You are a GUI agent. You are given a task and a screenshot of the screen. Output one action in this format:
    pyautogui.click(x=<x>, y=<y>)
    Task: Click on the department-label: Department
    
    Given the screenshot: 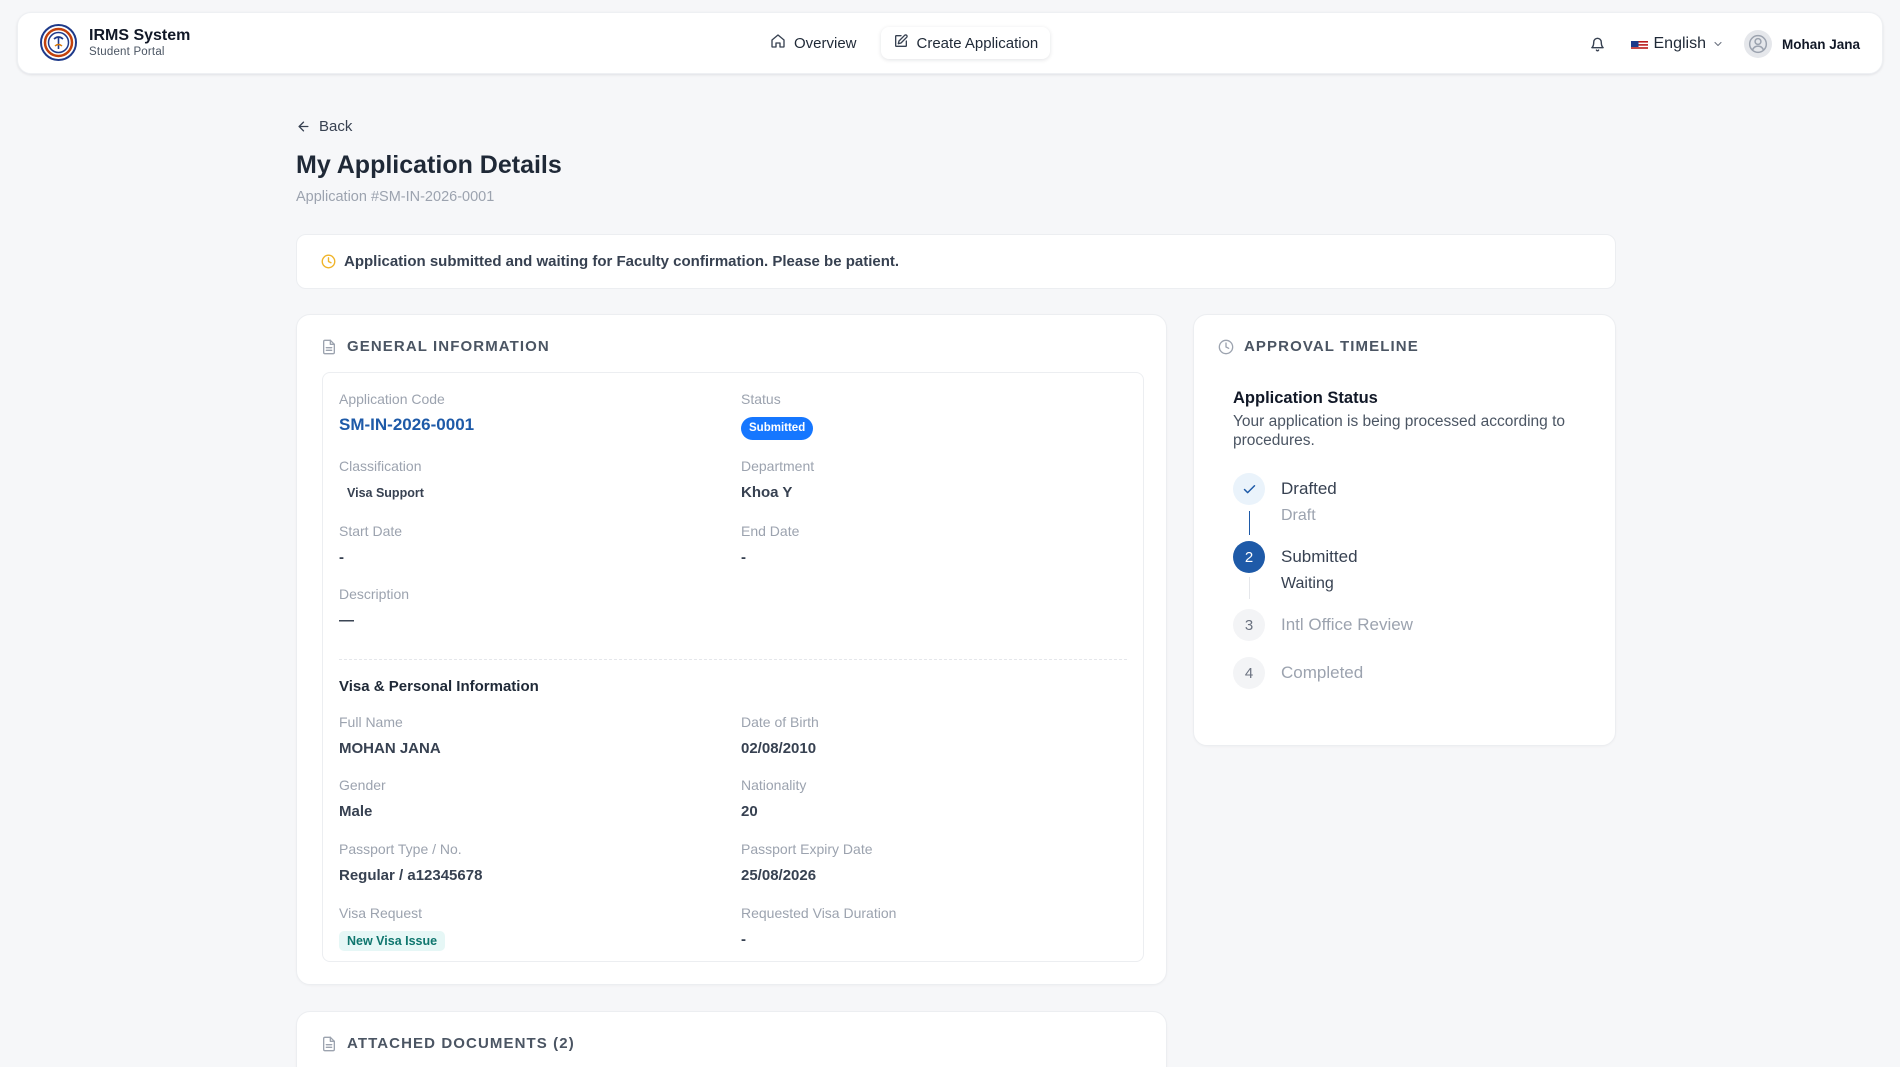 What is the action you would take?
    pyautogui.click(x=778, y=466)
    